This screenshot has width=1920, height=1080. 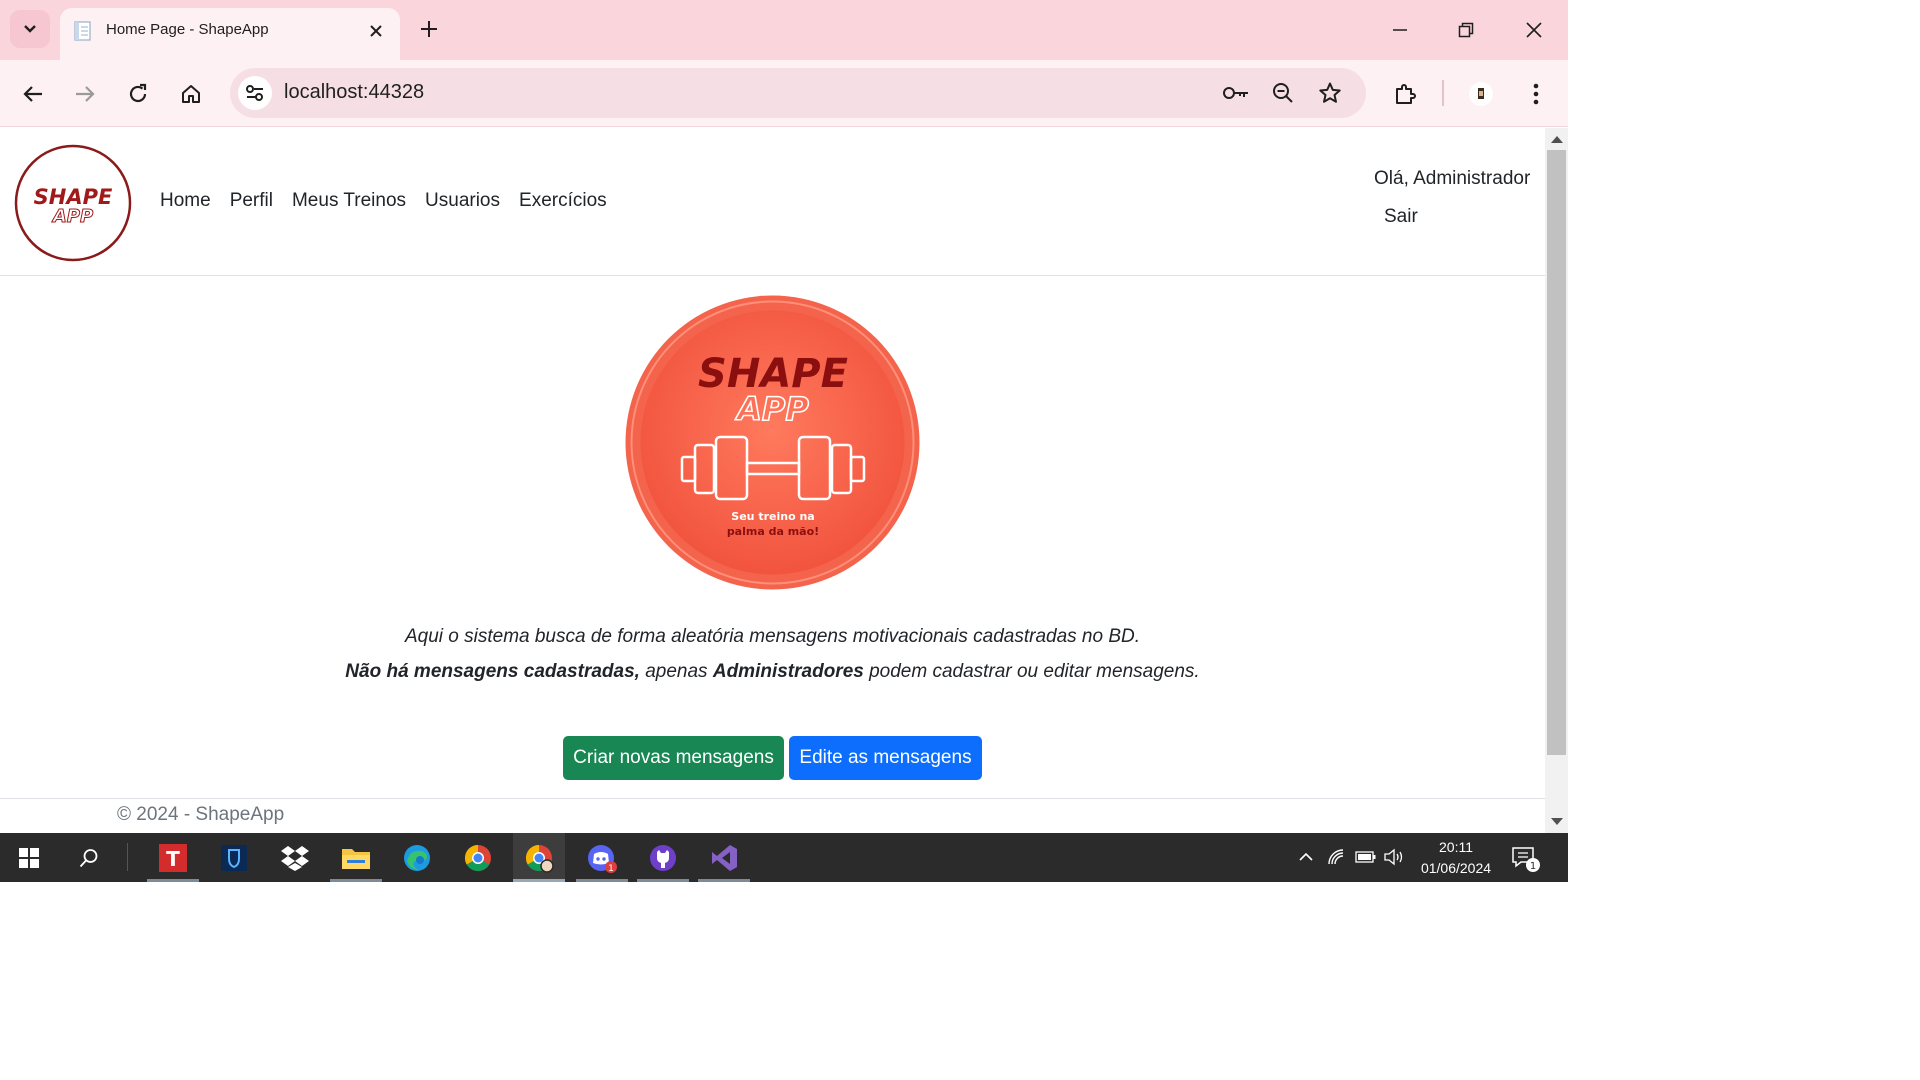 I want to click on puzzle-icon, so click(x=1406, y=94).